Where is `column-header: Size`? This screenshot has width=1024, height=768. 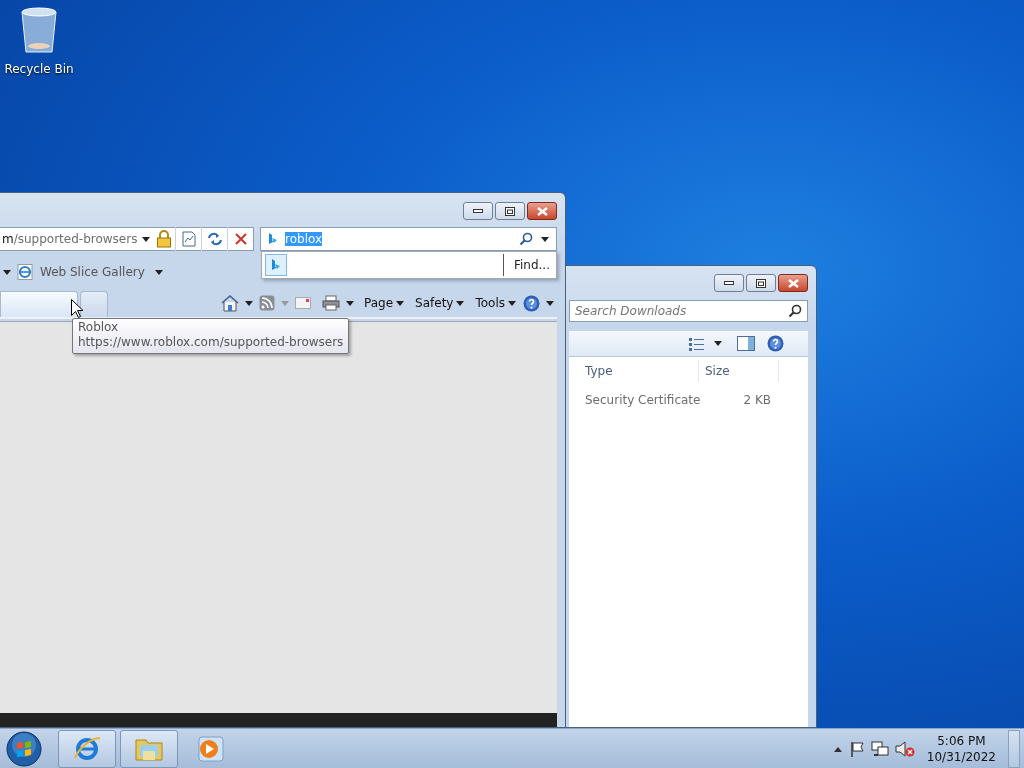
column-header: Size is located at coordinates (739, 371).